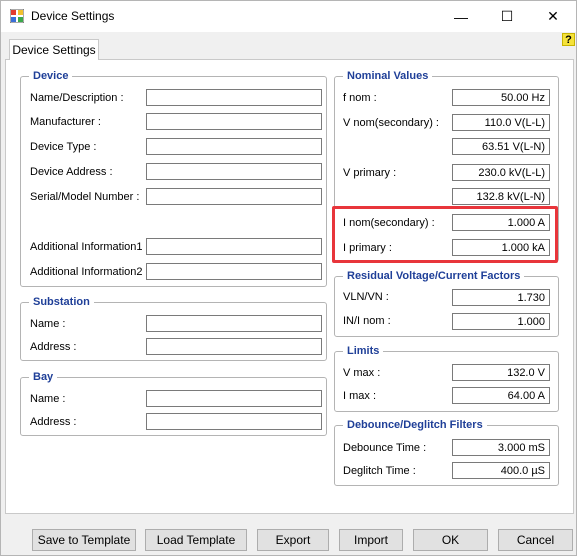 This screenshot has width=577, height=556. What do you see at coordinates (89, 247) in the screenshot?
I see `additional-info1-label: Additional Information1 :` at bounding box center [89, 247].